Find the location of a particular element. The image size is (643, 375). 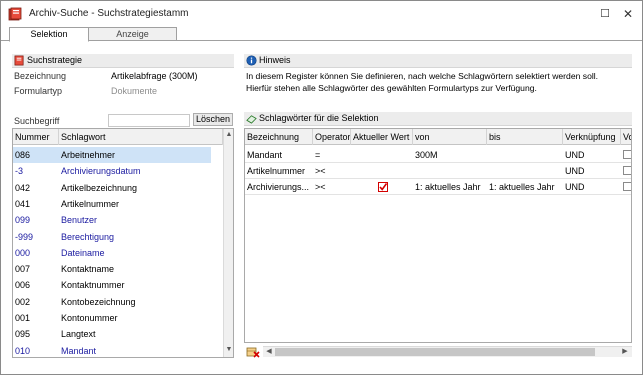

clear-search-button: Löschen is located at coordinates (213, 119).